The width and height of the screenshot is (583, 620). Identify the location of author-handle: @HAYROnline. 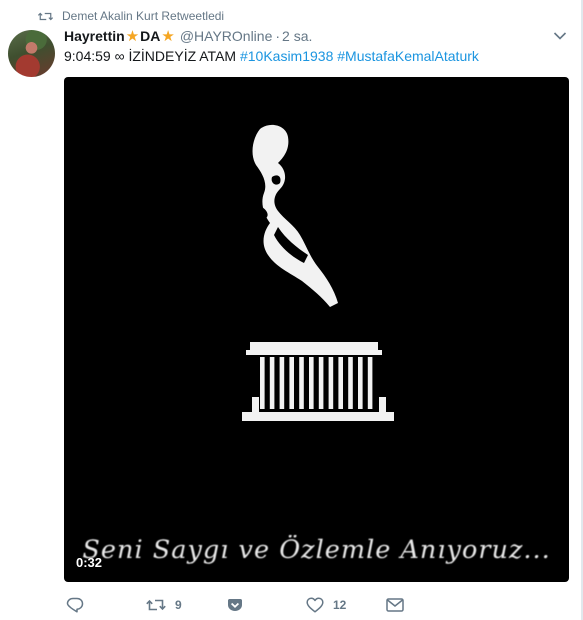
(226, 36).